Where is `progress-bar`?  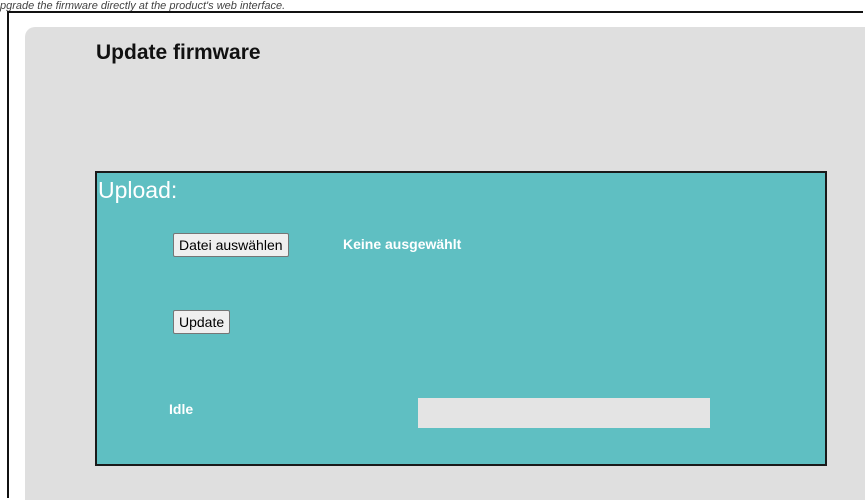
progress-bar is located at coordinates (564, 413).